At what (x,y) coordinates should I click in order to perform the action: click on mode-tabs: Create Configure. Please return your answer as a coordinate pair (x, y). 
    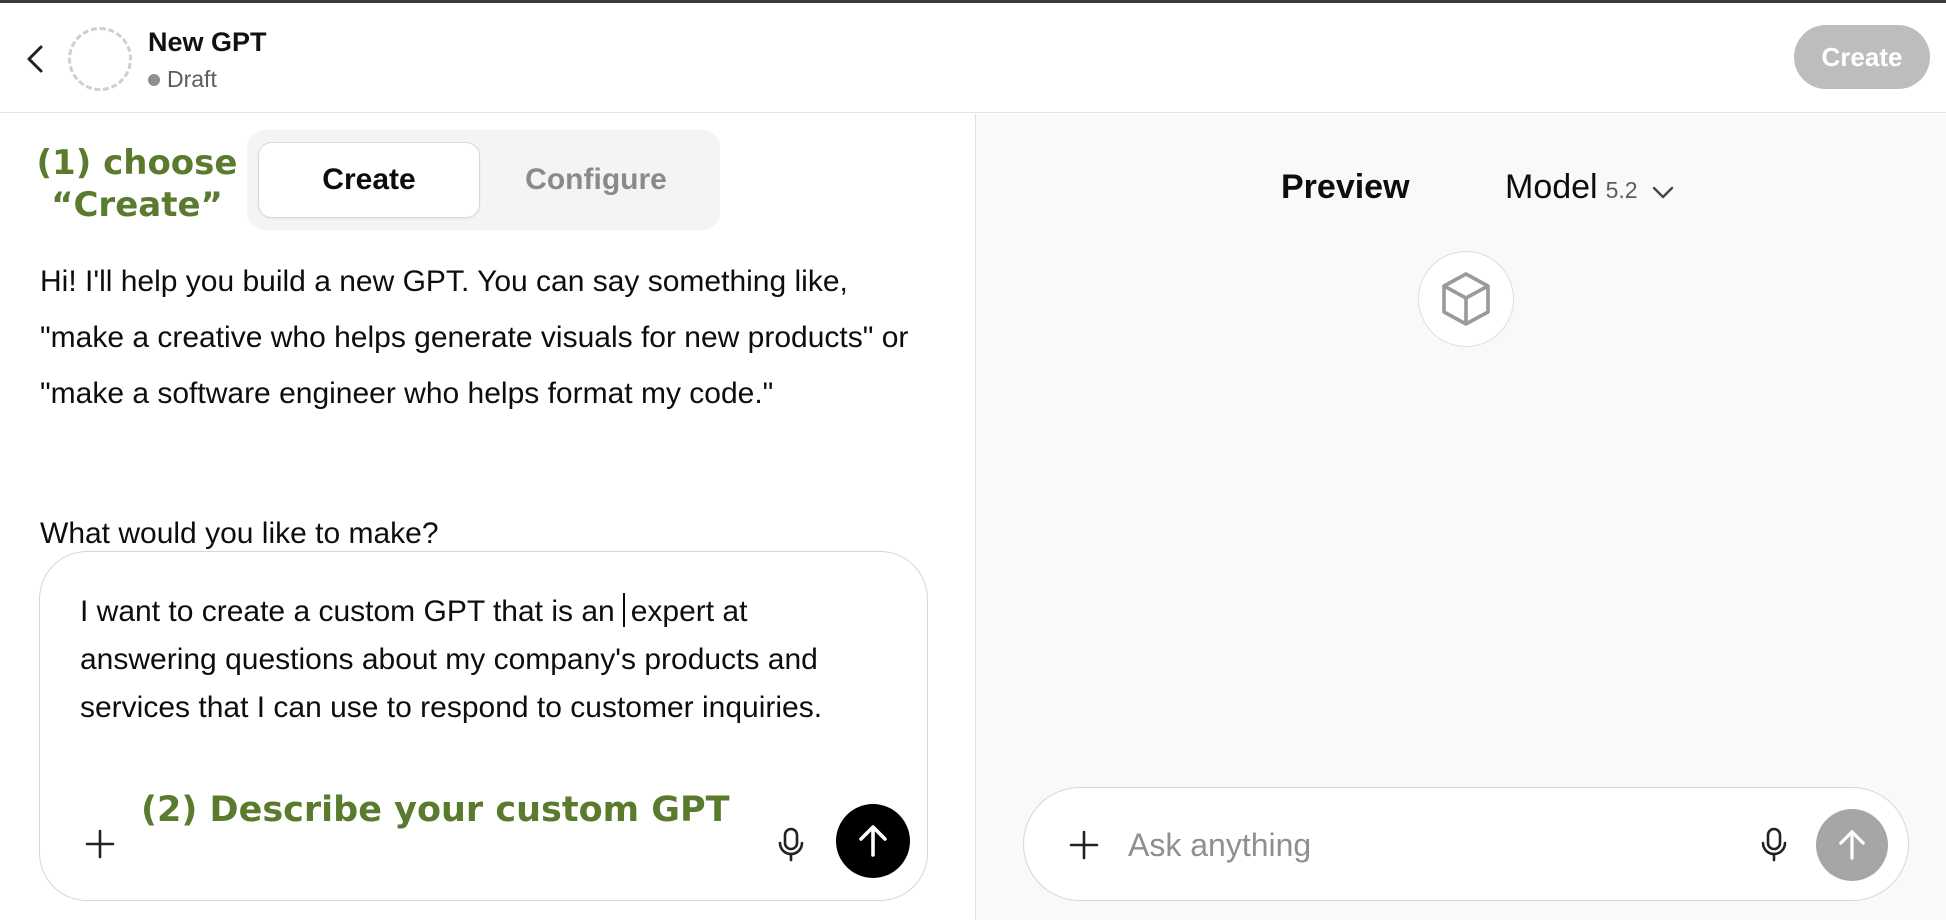
    Looking at the image, I should click on (483, 180).